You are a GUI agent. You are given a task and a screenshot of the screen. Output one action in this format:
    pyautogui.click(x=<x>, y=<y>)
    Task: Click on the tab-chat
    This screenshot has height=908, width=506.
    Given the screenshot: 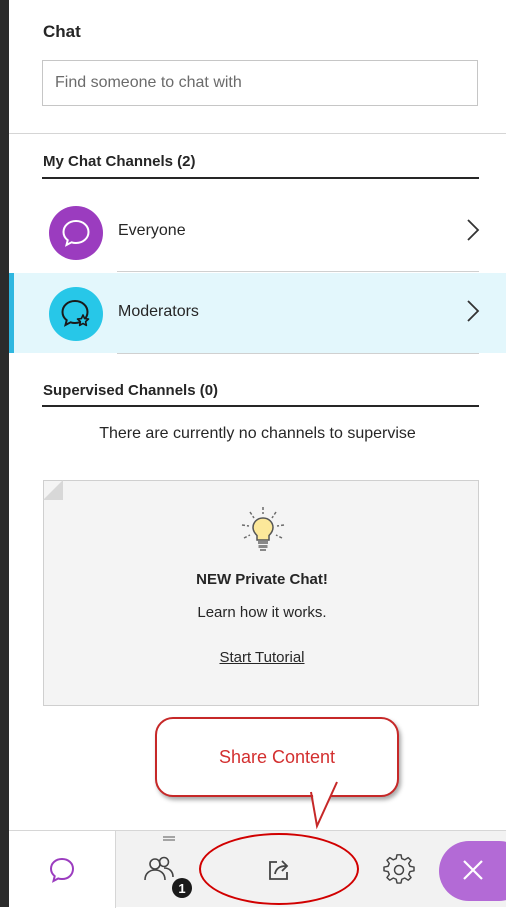 What is the action you would take?
    pyautogui.click(x=62, y=869)
    